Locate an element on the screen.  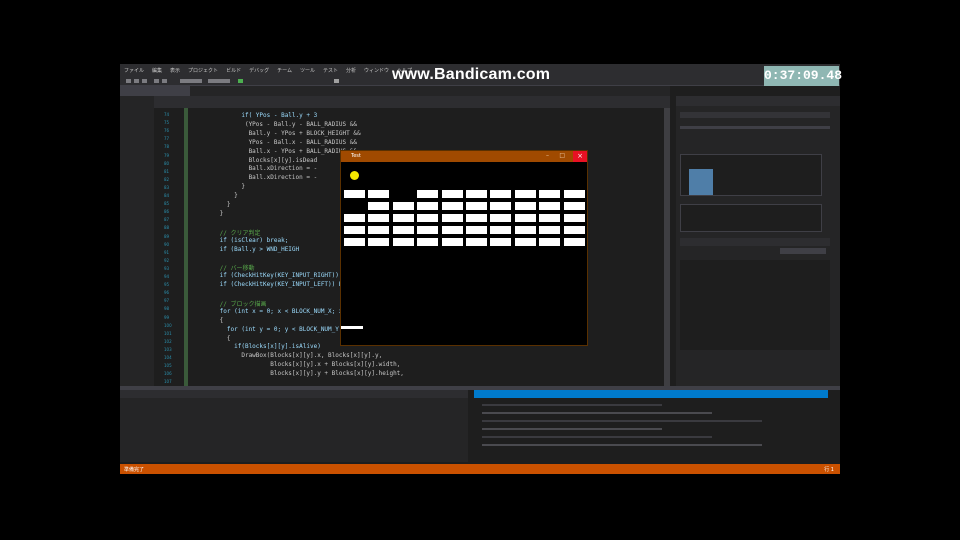
line-number: 107 is located at coordinates (168, 382).